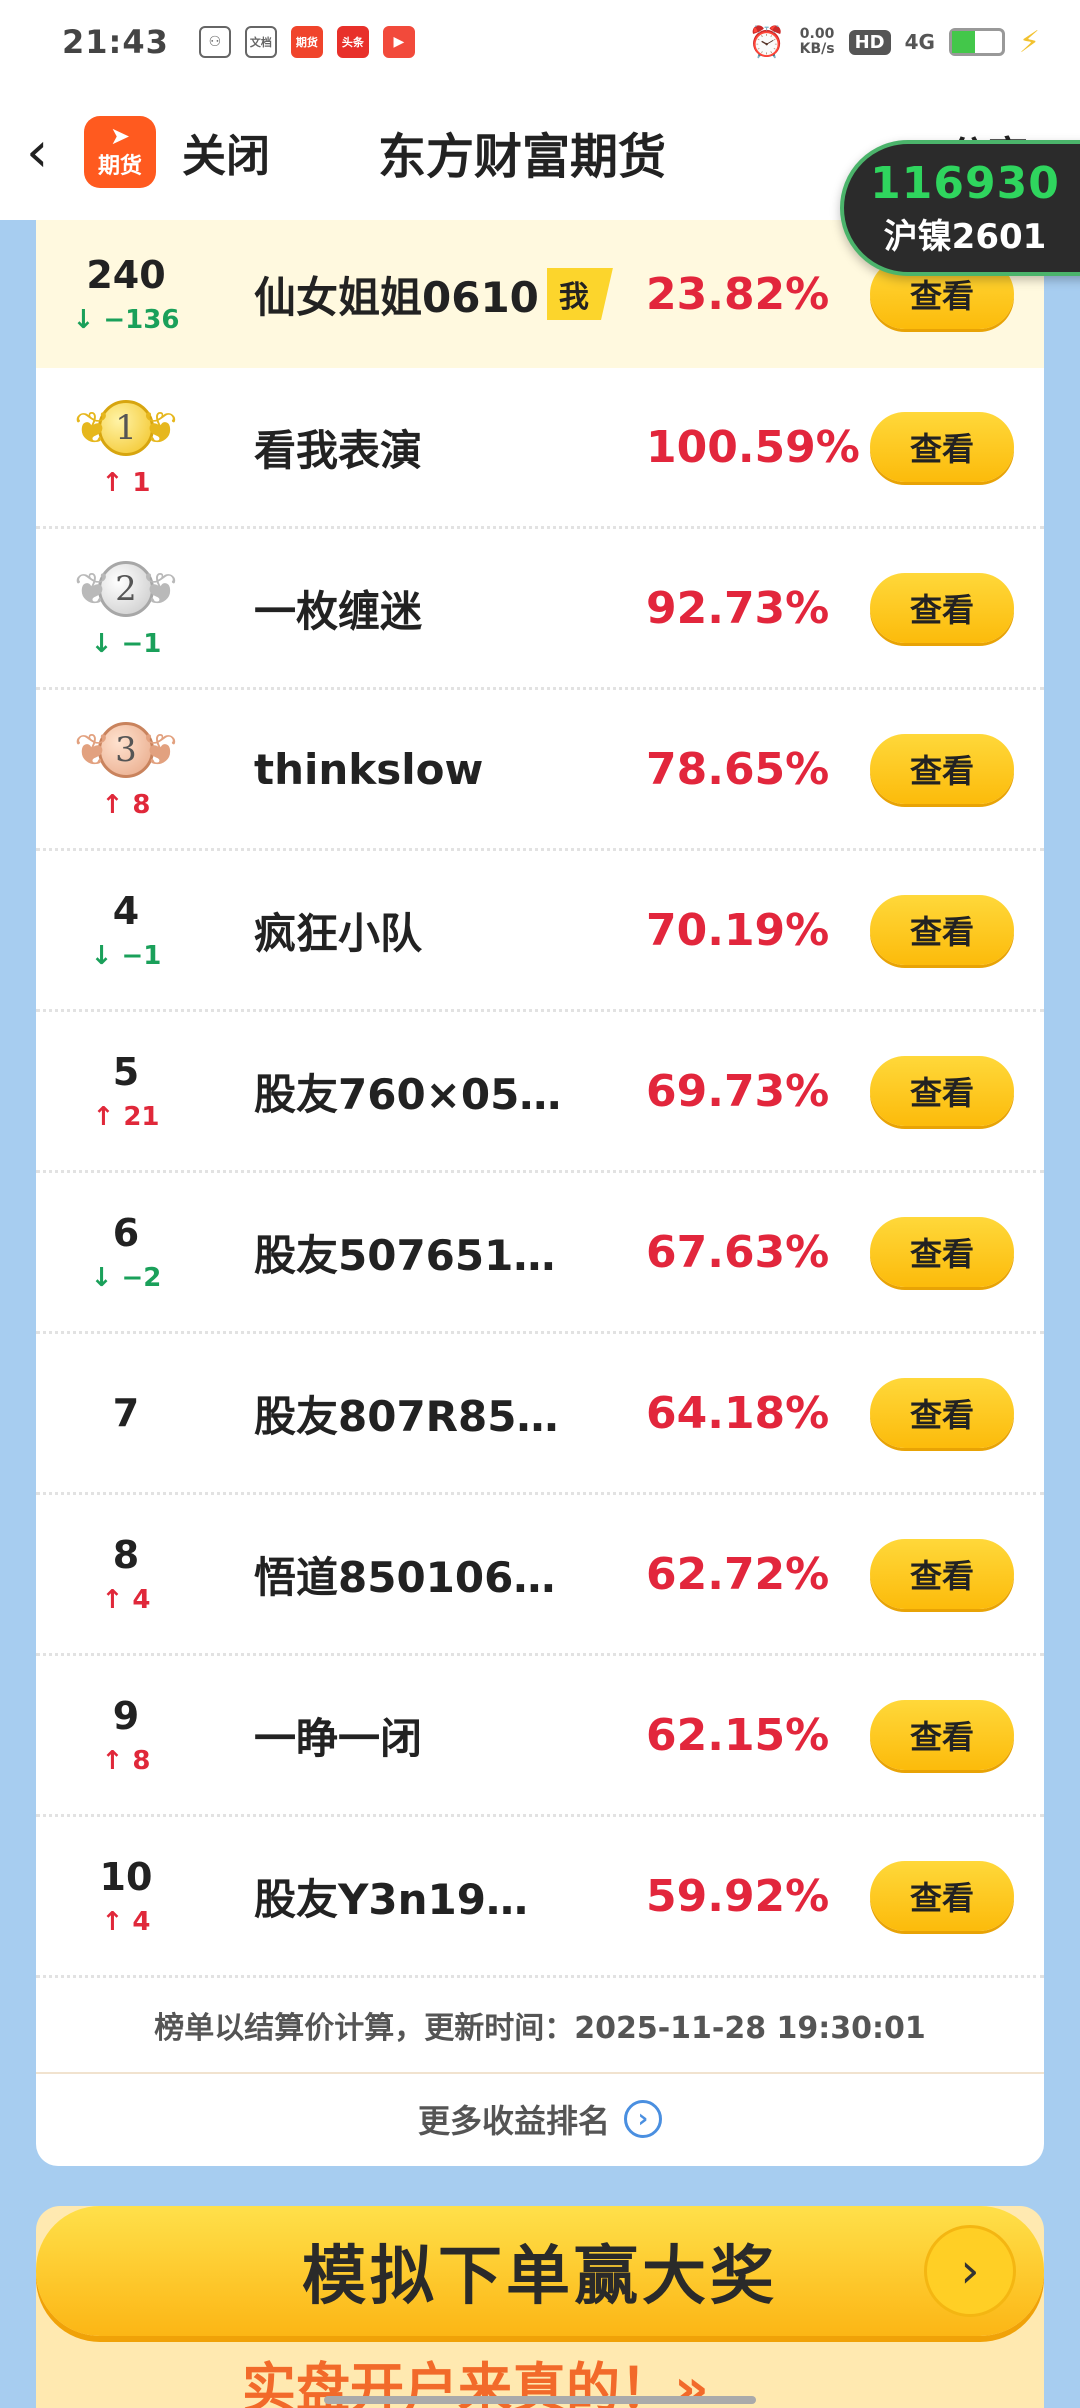 The height and width of the screenshot is (2408, 1080). I want to click on net-speed-value: 0.00, so click(817, 34).